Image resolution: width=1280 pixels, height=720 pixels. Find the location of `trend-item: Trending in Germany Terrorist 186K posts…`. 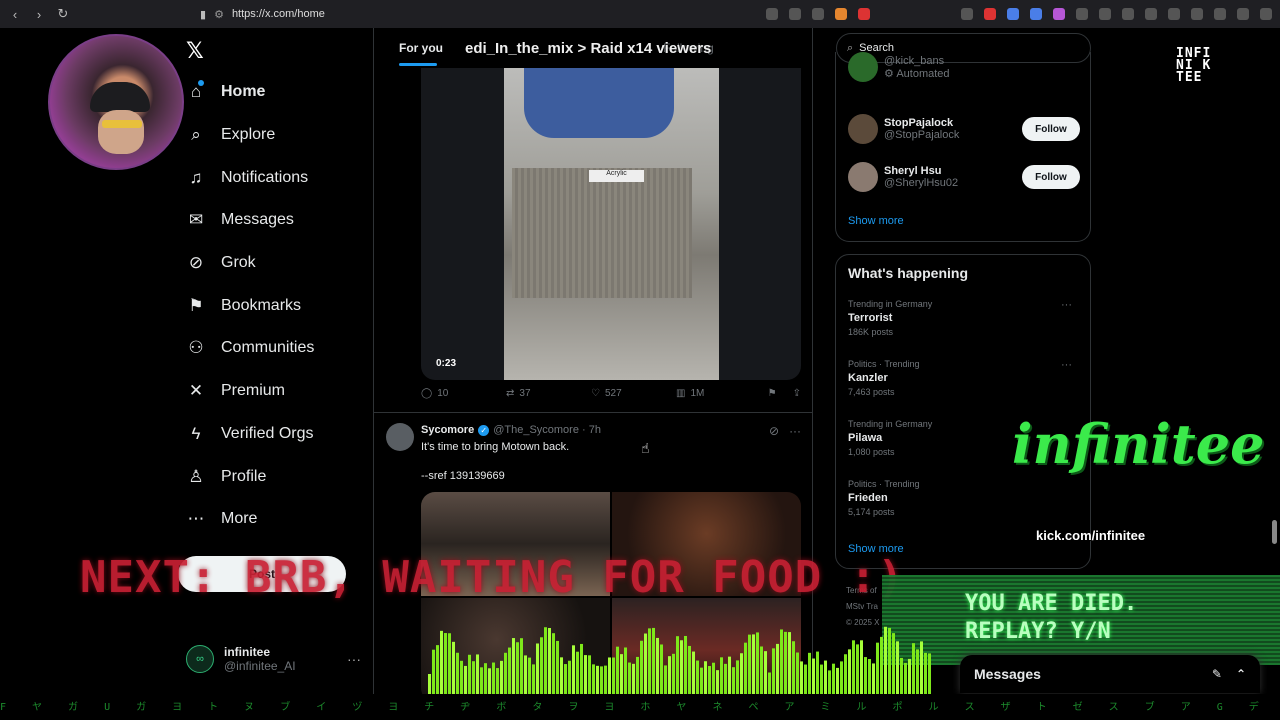

trend-item: Trending in Germany Terrorist 186K posts… is located at coordinates (964, 318).